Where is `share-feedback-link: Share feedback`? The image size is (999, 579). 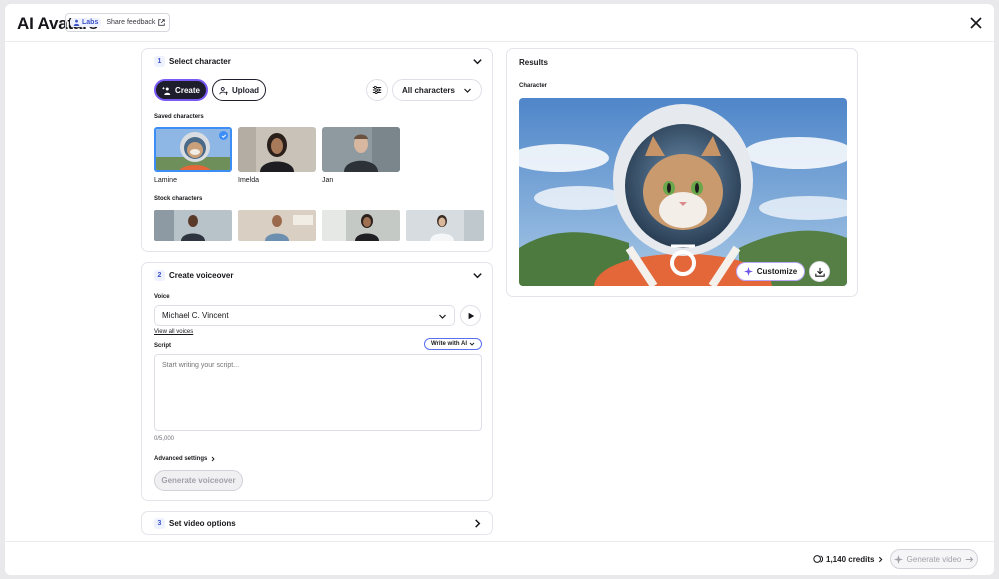
share-feedback-link: Share feedback is located at coordinates (136, 22).